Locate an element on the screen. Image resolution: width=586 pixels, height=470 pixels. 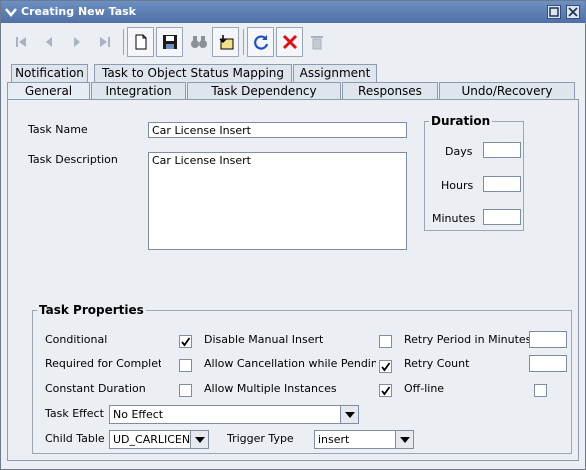
task-effect-label: Task Effect is located at coordinates (74, 413).